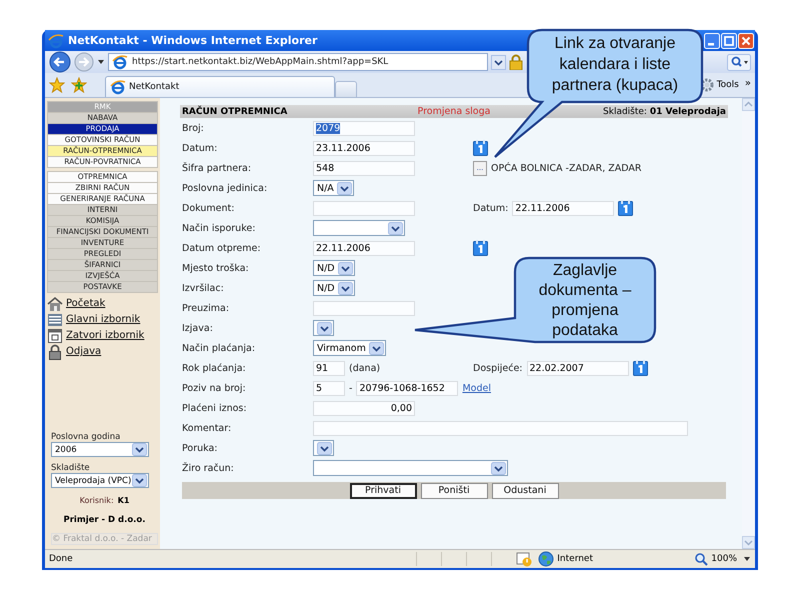 The image size is (800, 600). What do you see at coordinates (329, 388) in the screenshot?
I see `input-field: 5` at bounding box center [329, 388].